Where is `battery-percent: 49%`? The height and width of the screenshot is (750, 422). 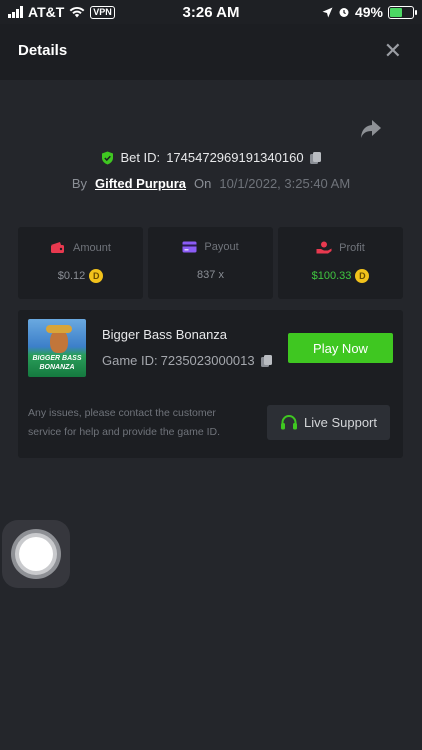 battery-percent: 49% is located at coordinates (368, 12).